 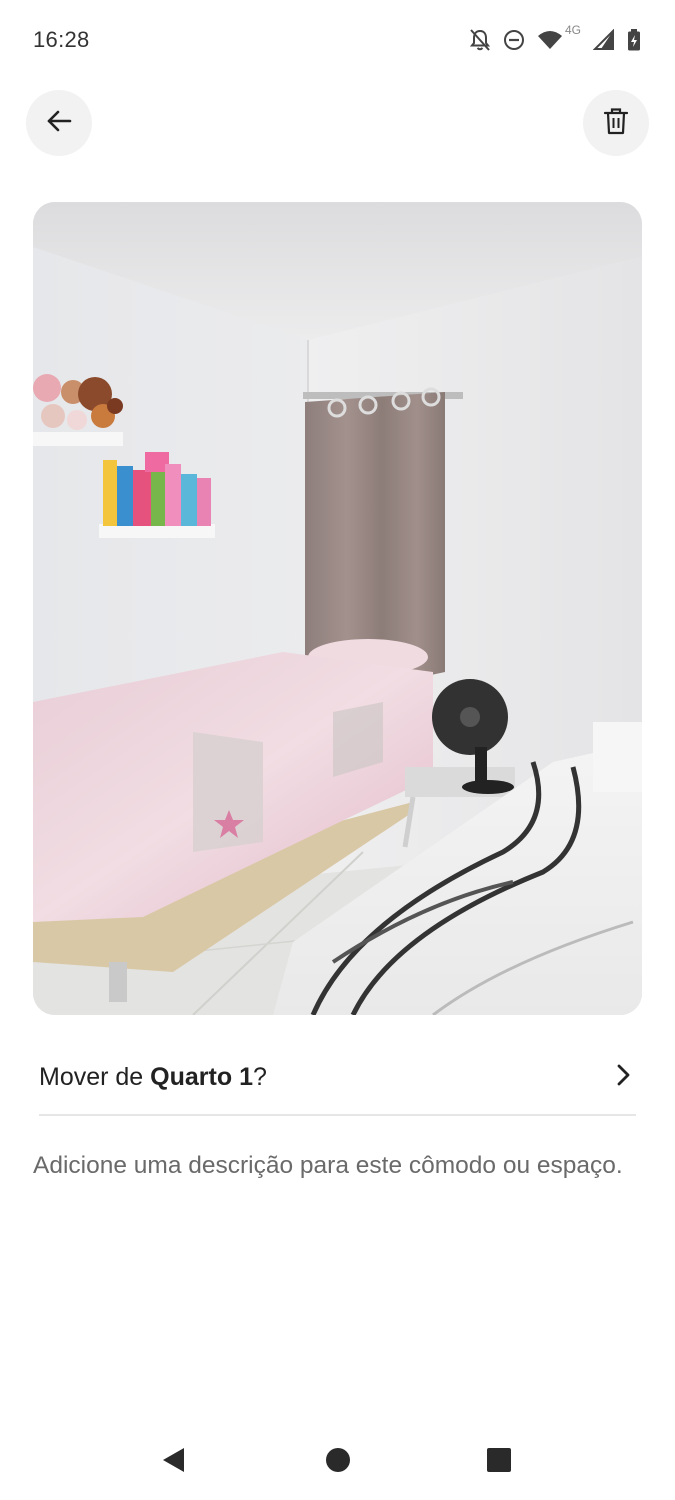 I want to click on notifications-off-icon, so click(x=480, y=40).